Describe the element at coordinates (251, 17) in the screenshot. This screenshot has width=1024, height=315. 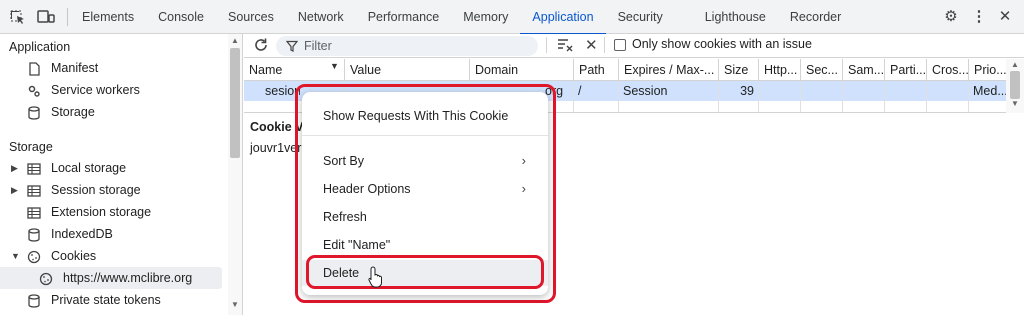
I see `tab-sources: Sources` at that location.